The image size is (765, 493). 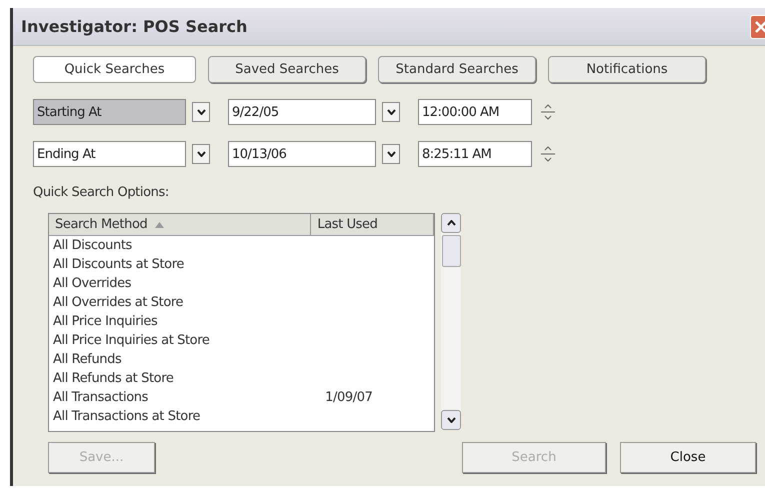 I want to click on date-field: 10/13/06, so click(x=302, y=154).